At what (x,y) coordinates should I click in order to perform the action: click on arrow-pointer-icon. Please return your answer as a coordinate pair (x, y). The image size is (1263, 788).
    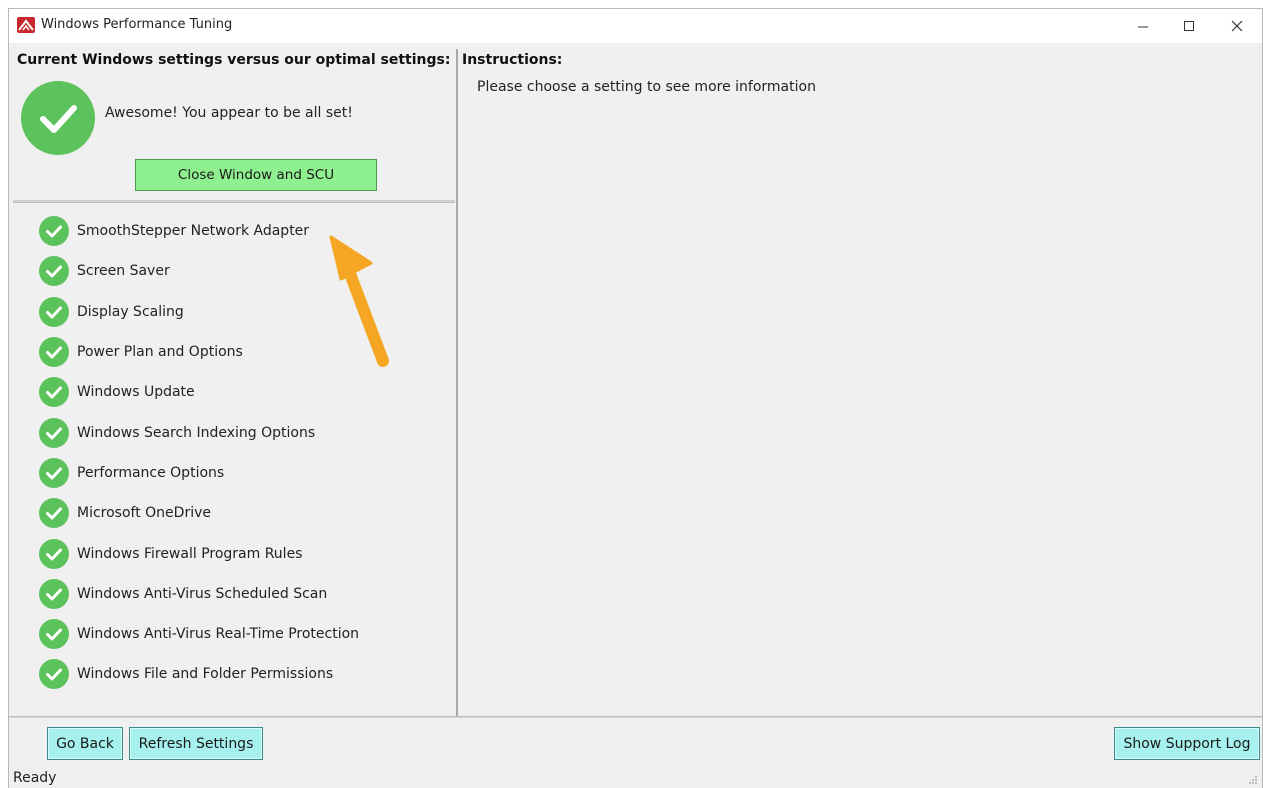
    Looking at the image, I should click on (359, 301).